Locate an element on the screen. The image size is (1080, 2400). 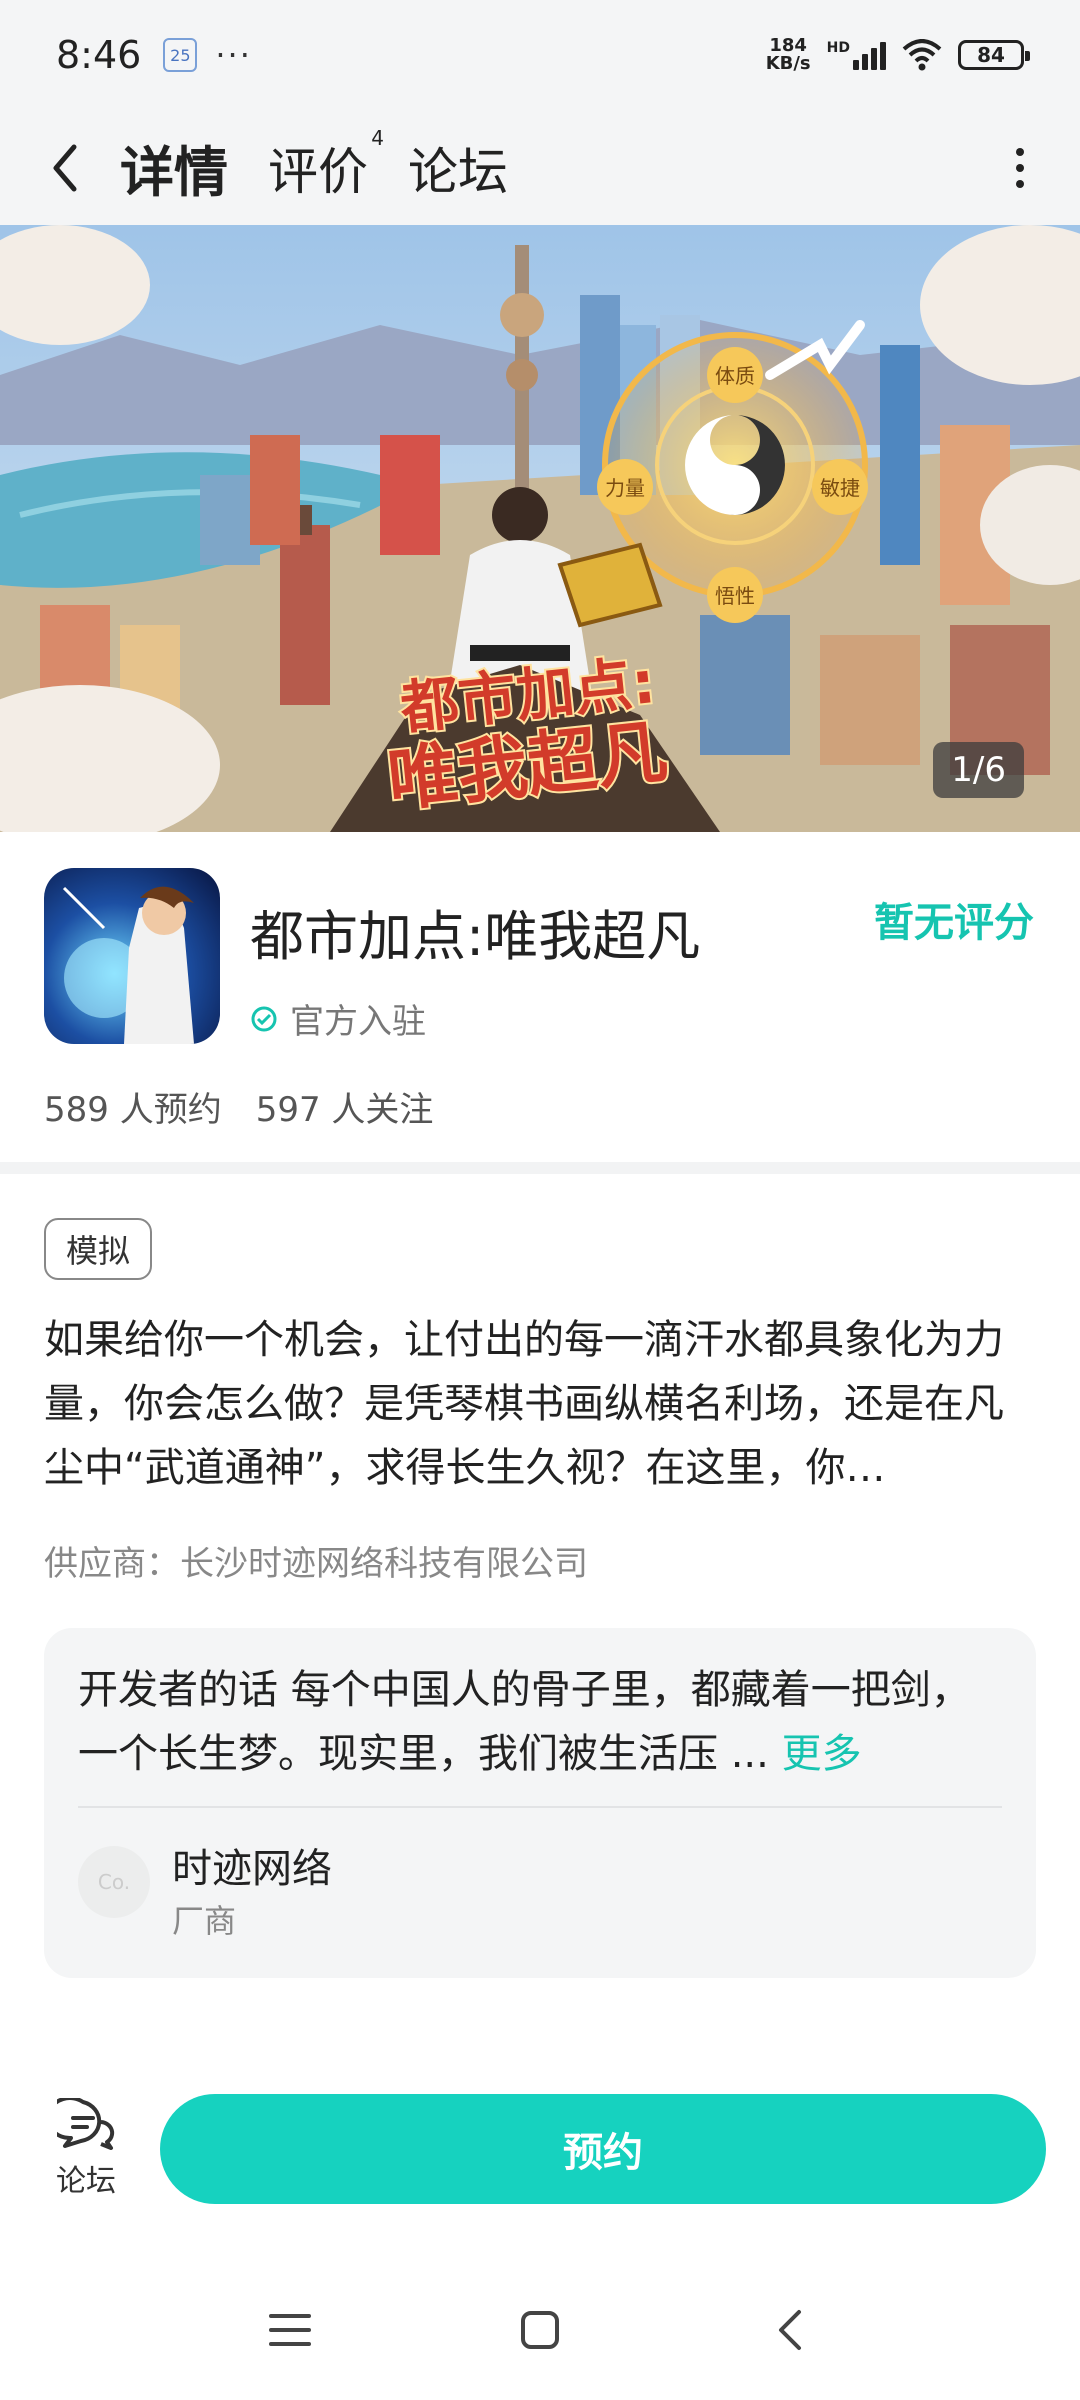
reviews-count: 4 is located at coordinates (377, 137).